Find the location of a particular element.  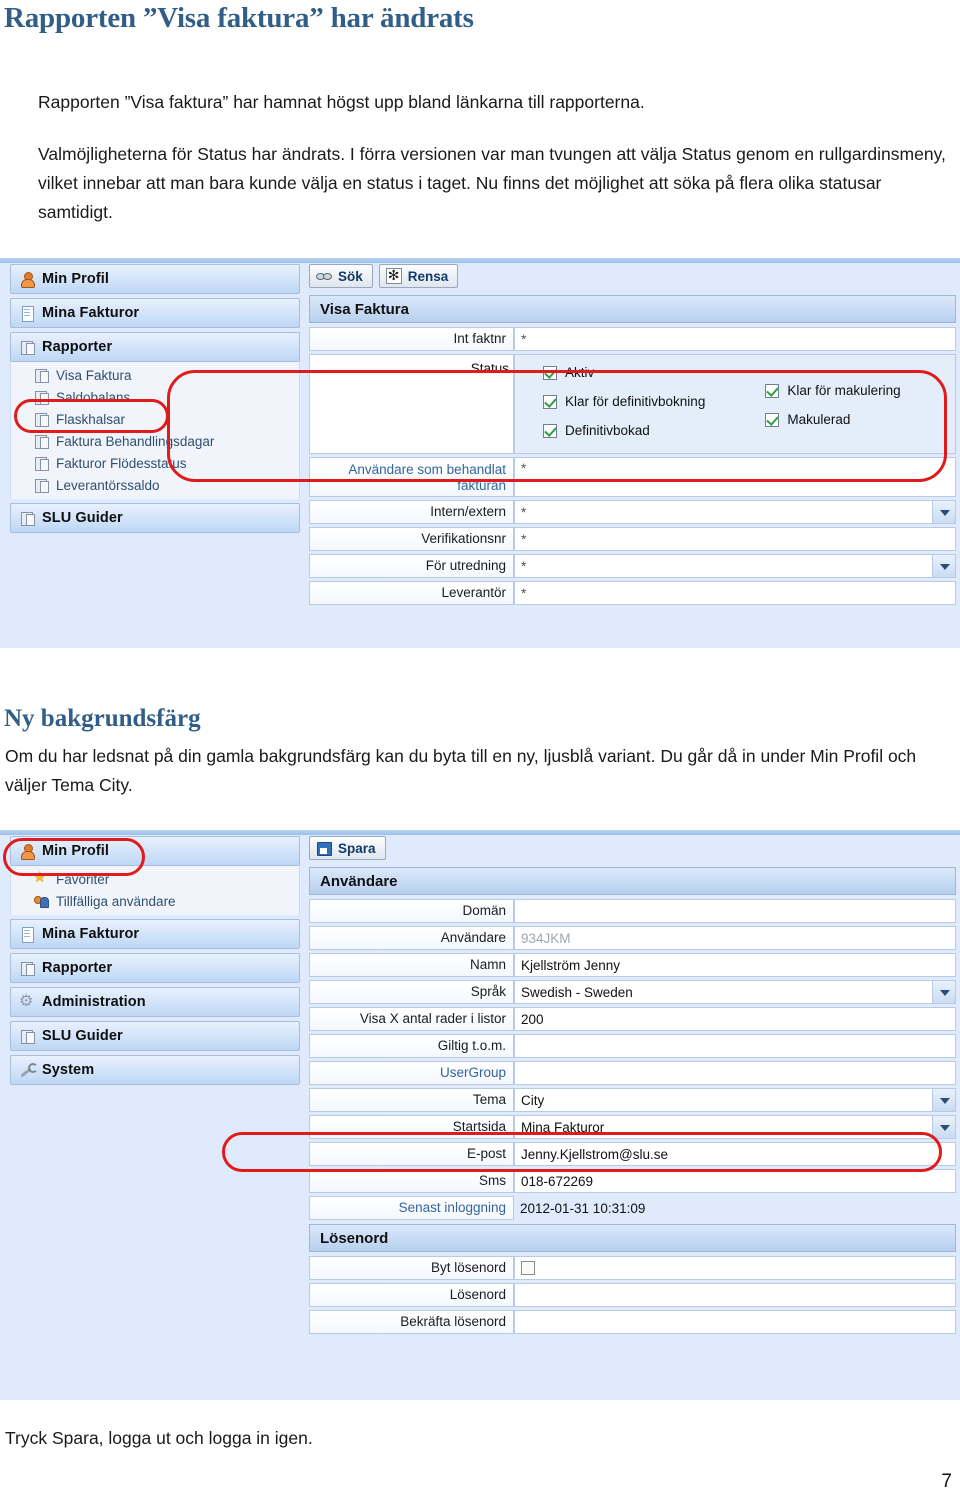

form-row: Intern/extern * is located at coordinates (632, 512).